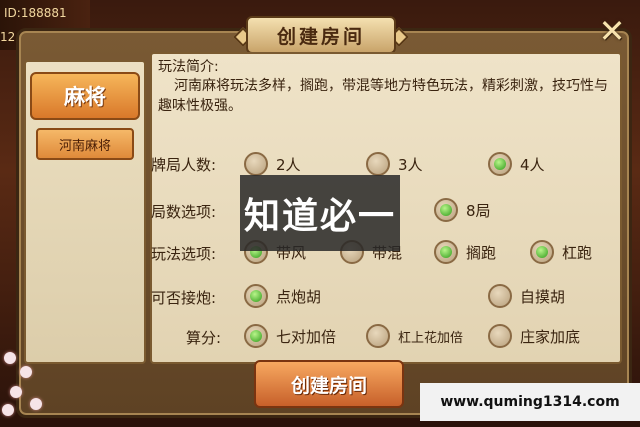 The width and height of the screenshot is (640, 427). What do you see at coordinates (204, 338) in the screenshot?
I see `scoring-label: 算分:` at bounding box center [204, 338].